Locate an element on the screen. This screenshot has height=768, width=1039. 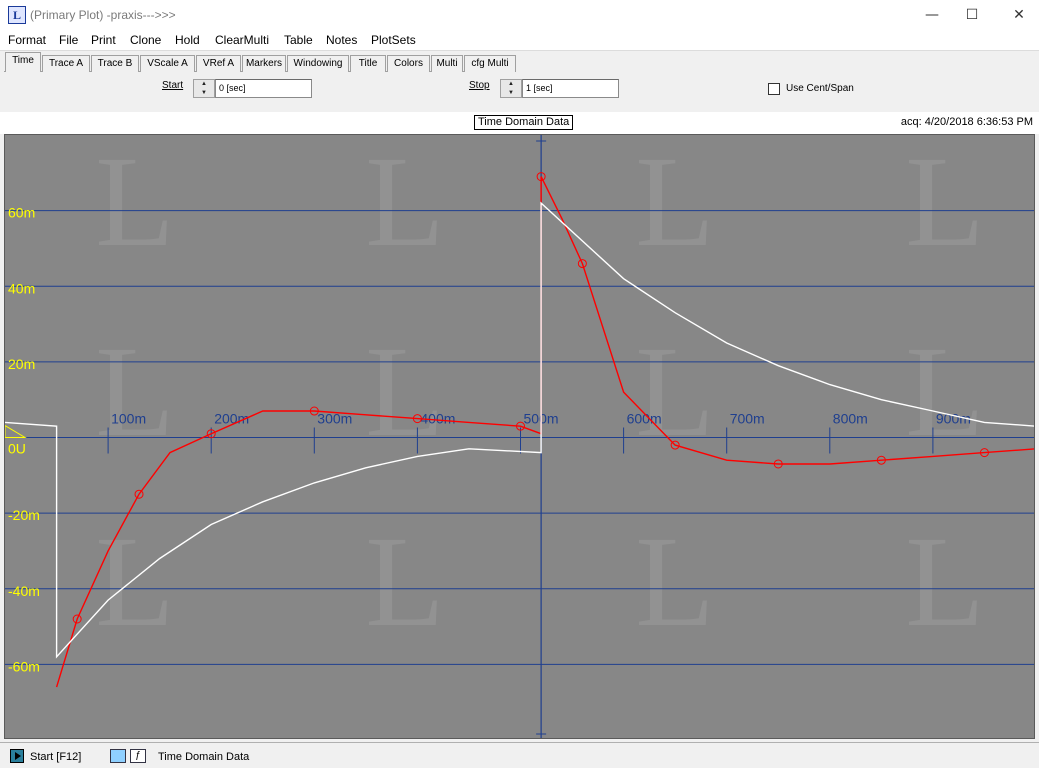
menu-hold: Hold is located at coordinates (187, 40).